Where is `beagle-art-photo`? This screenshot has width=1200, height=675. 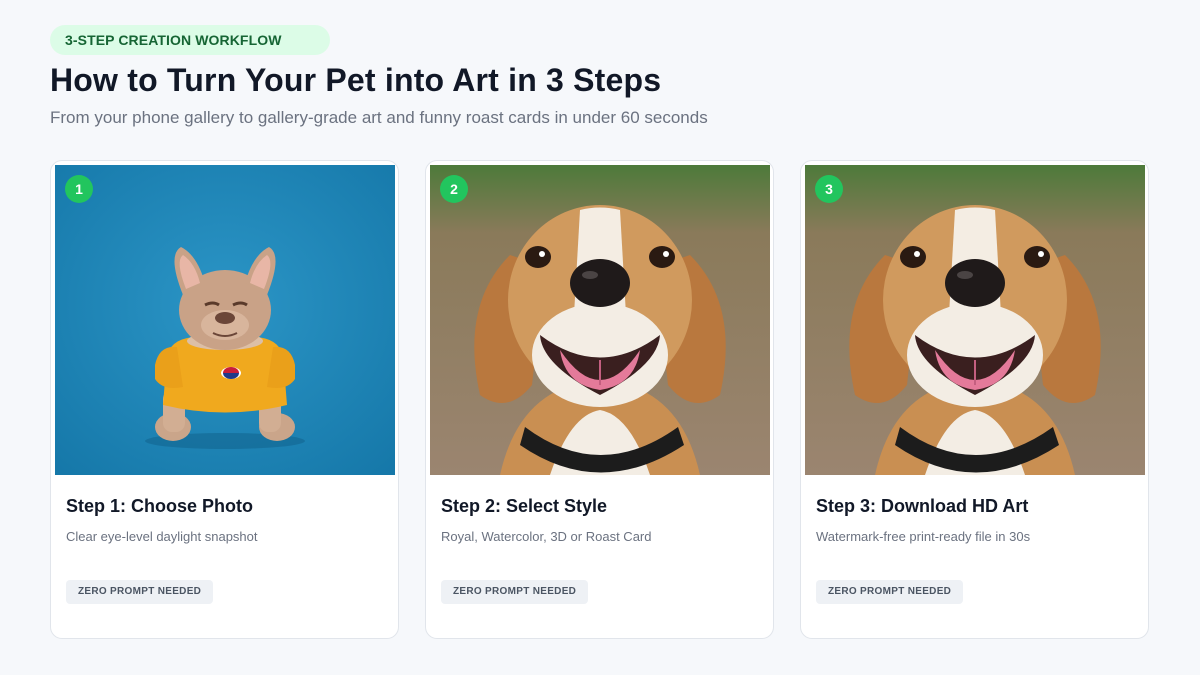
beagle-art-photo is located at coordinates (975, 320).